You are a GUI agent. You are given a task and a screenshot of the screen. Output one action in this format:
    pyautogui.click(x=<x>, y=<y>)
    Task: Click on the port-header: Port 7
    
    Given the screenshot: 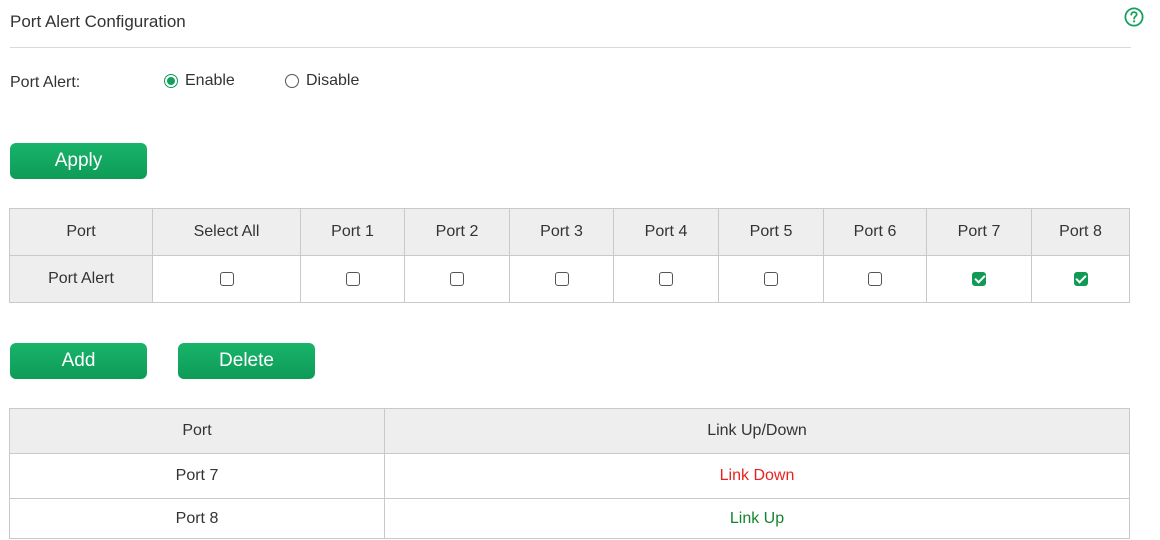 What is the action you would take?
    pyautogui.click(x=979, y=232)
    